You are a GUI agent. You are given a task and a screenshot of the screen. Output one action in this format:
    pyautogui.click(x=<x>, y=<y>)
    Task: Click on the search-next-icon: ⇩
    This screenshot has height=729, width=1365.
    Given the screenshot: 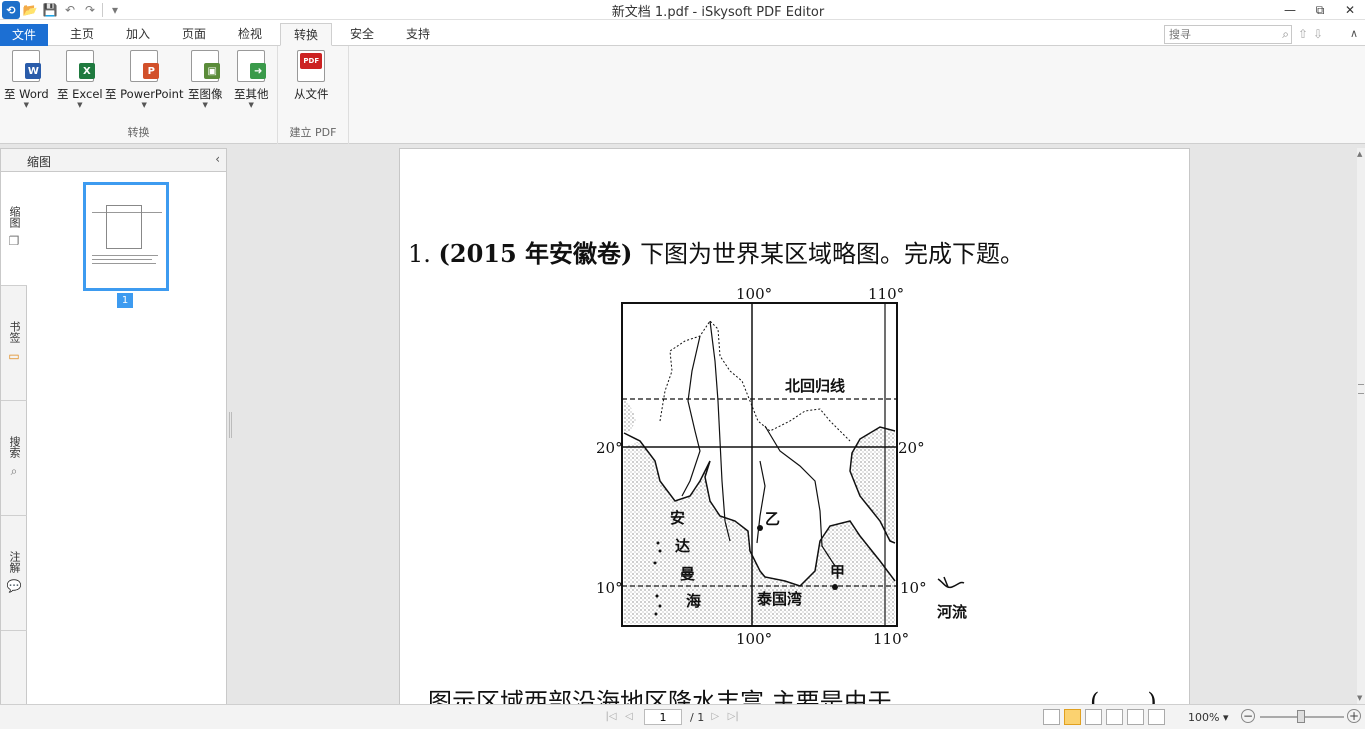 What is the action you would take?
    pyautogui.click(x=1318, y=34)
    